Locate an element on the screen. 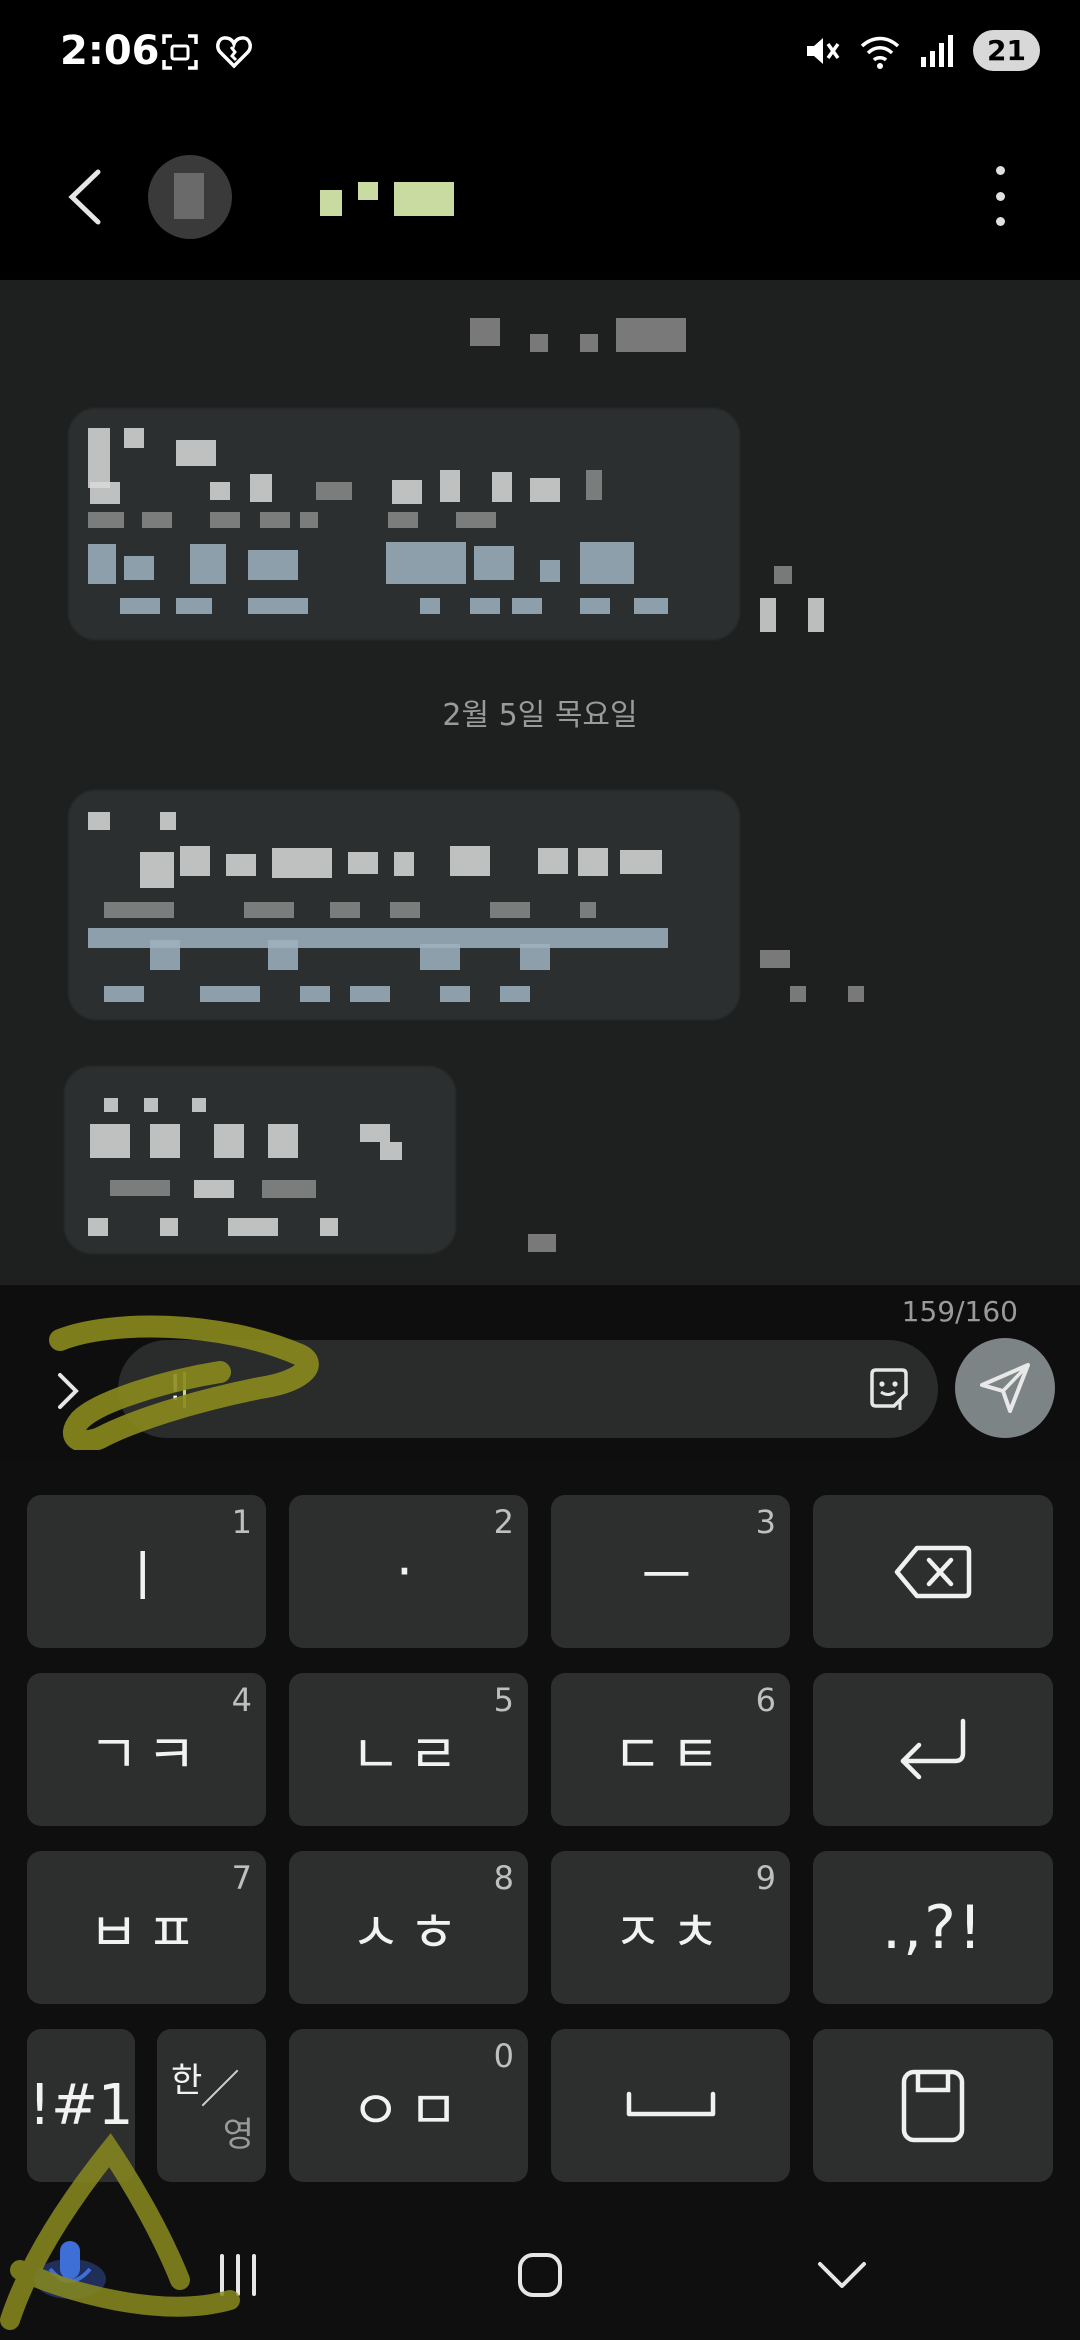  key-6: ㄷㅌ 6 is located at coordinates (670, 1749).